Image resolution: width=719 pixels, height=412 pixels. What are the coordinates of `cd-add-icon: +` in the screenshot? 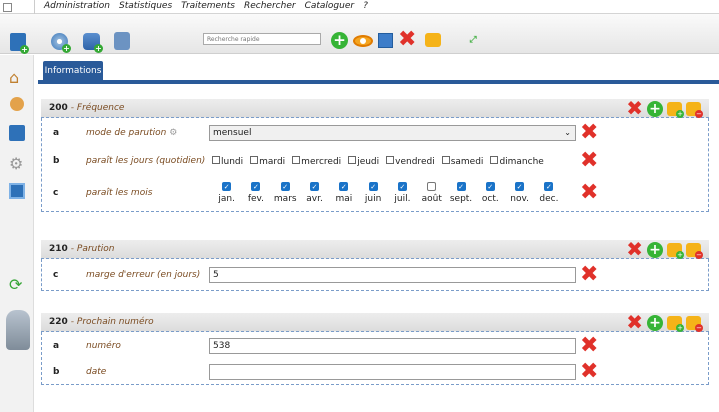 It's located at (61, 43).